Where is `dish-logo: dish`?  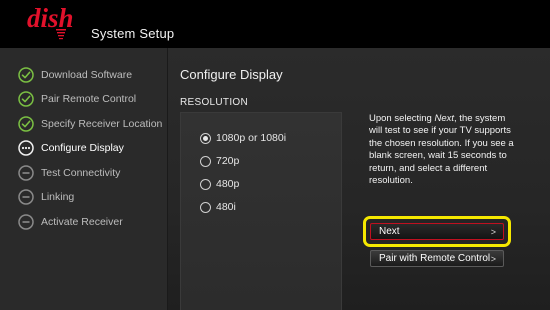
dish-logo: dish is located at coordinates (58, 23).